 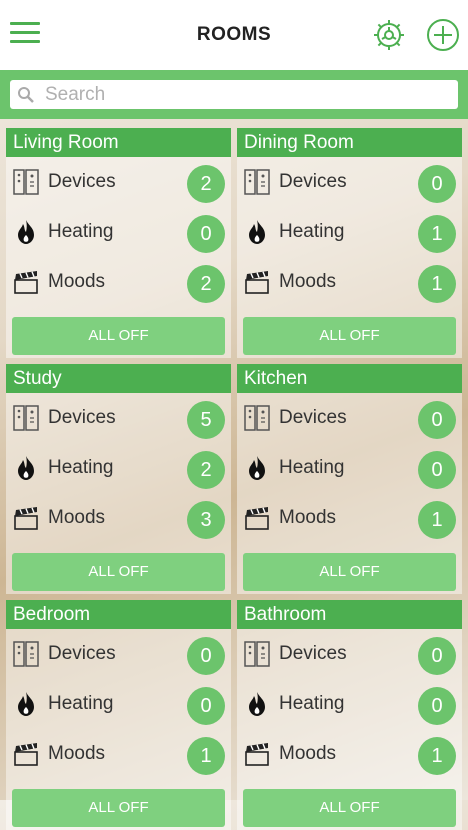 What do you see at coordinates (206, 184) in the screenshot?
I see `devices-count-badge: 2` at bounding box center [206, 184].